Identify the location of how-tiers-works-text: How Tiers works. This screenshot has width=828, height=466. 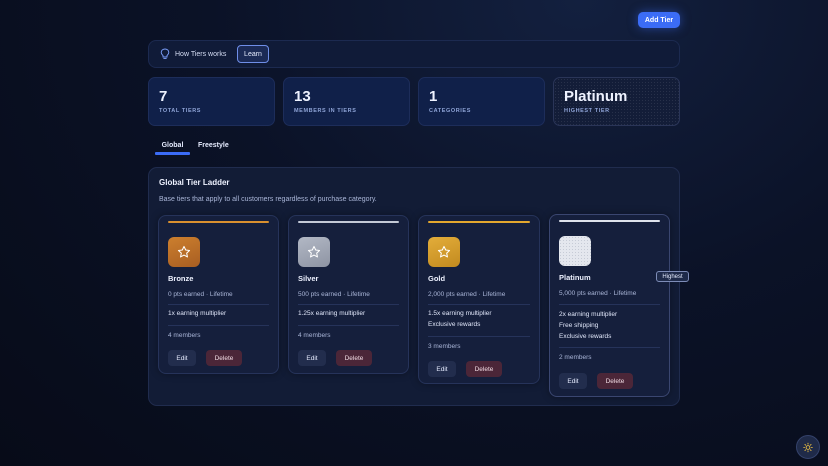
(201, 54).